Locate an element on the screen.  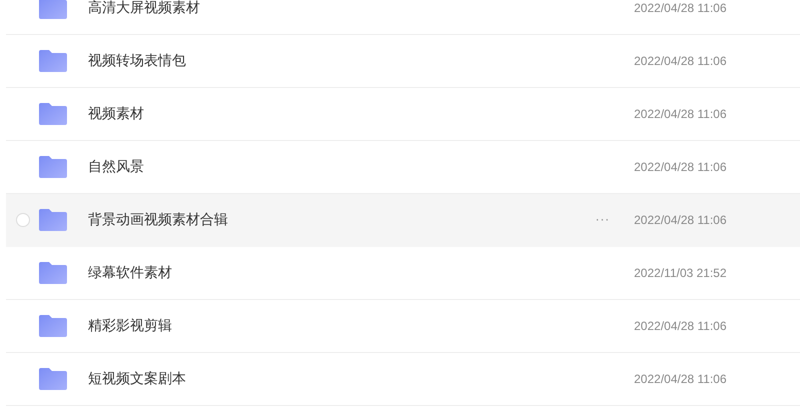
folder-row: 视频素材 2022/04/28 11:06 is located at coordinates (403, 114).